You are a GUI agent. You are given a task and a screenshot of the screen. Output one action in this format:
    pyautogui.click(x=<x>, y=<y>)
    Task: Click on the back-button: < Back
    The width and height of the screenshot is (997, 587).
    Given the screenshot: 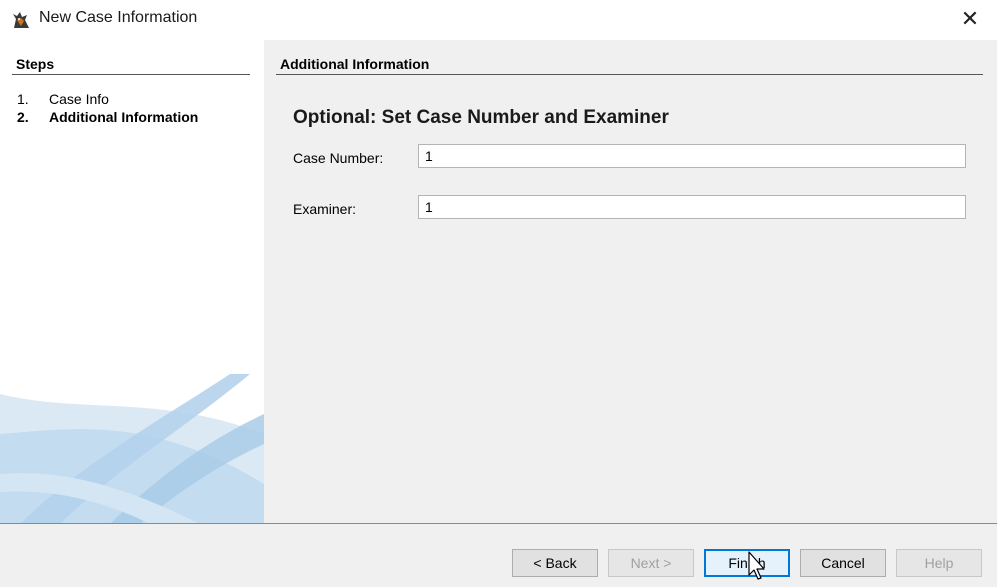 What is the action you would take?
    pyautogui.click(x=555, y=563)
    